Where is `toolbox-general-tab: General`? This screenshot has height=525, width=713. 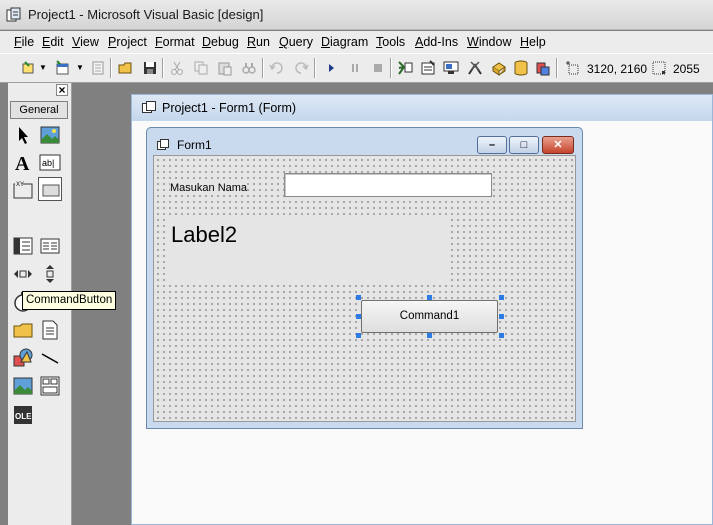 toolbox-general-tab: General is located at coordinates (39, 110).